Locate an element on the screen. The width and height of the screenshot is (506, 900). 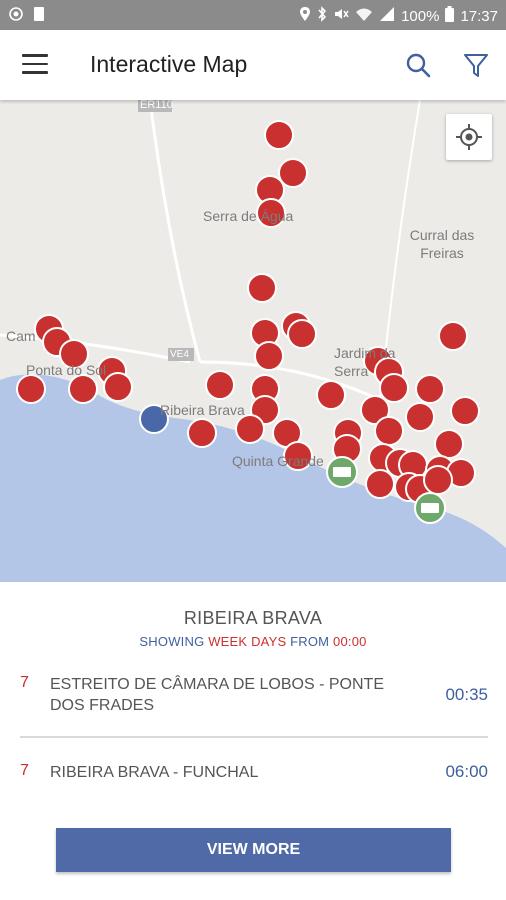
route-time: 06:00 is located at coordinates (466, 771).